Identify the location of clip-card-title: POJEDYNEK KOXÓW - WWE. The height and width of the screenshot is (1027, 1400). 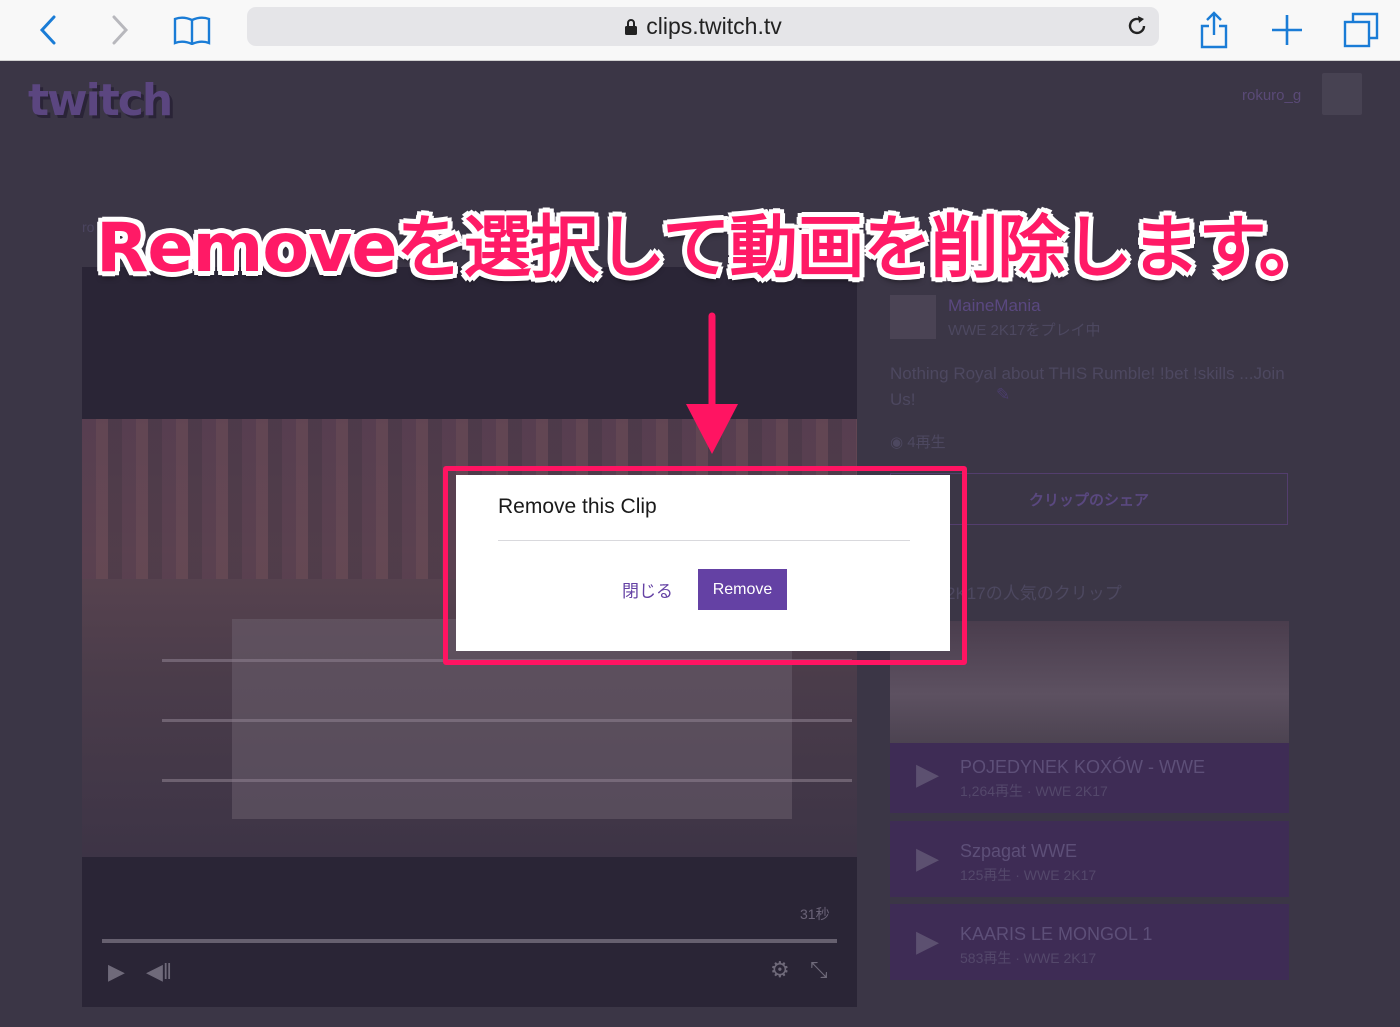
(1083, 767).